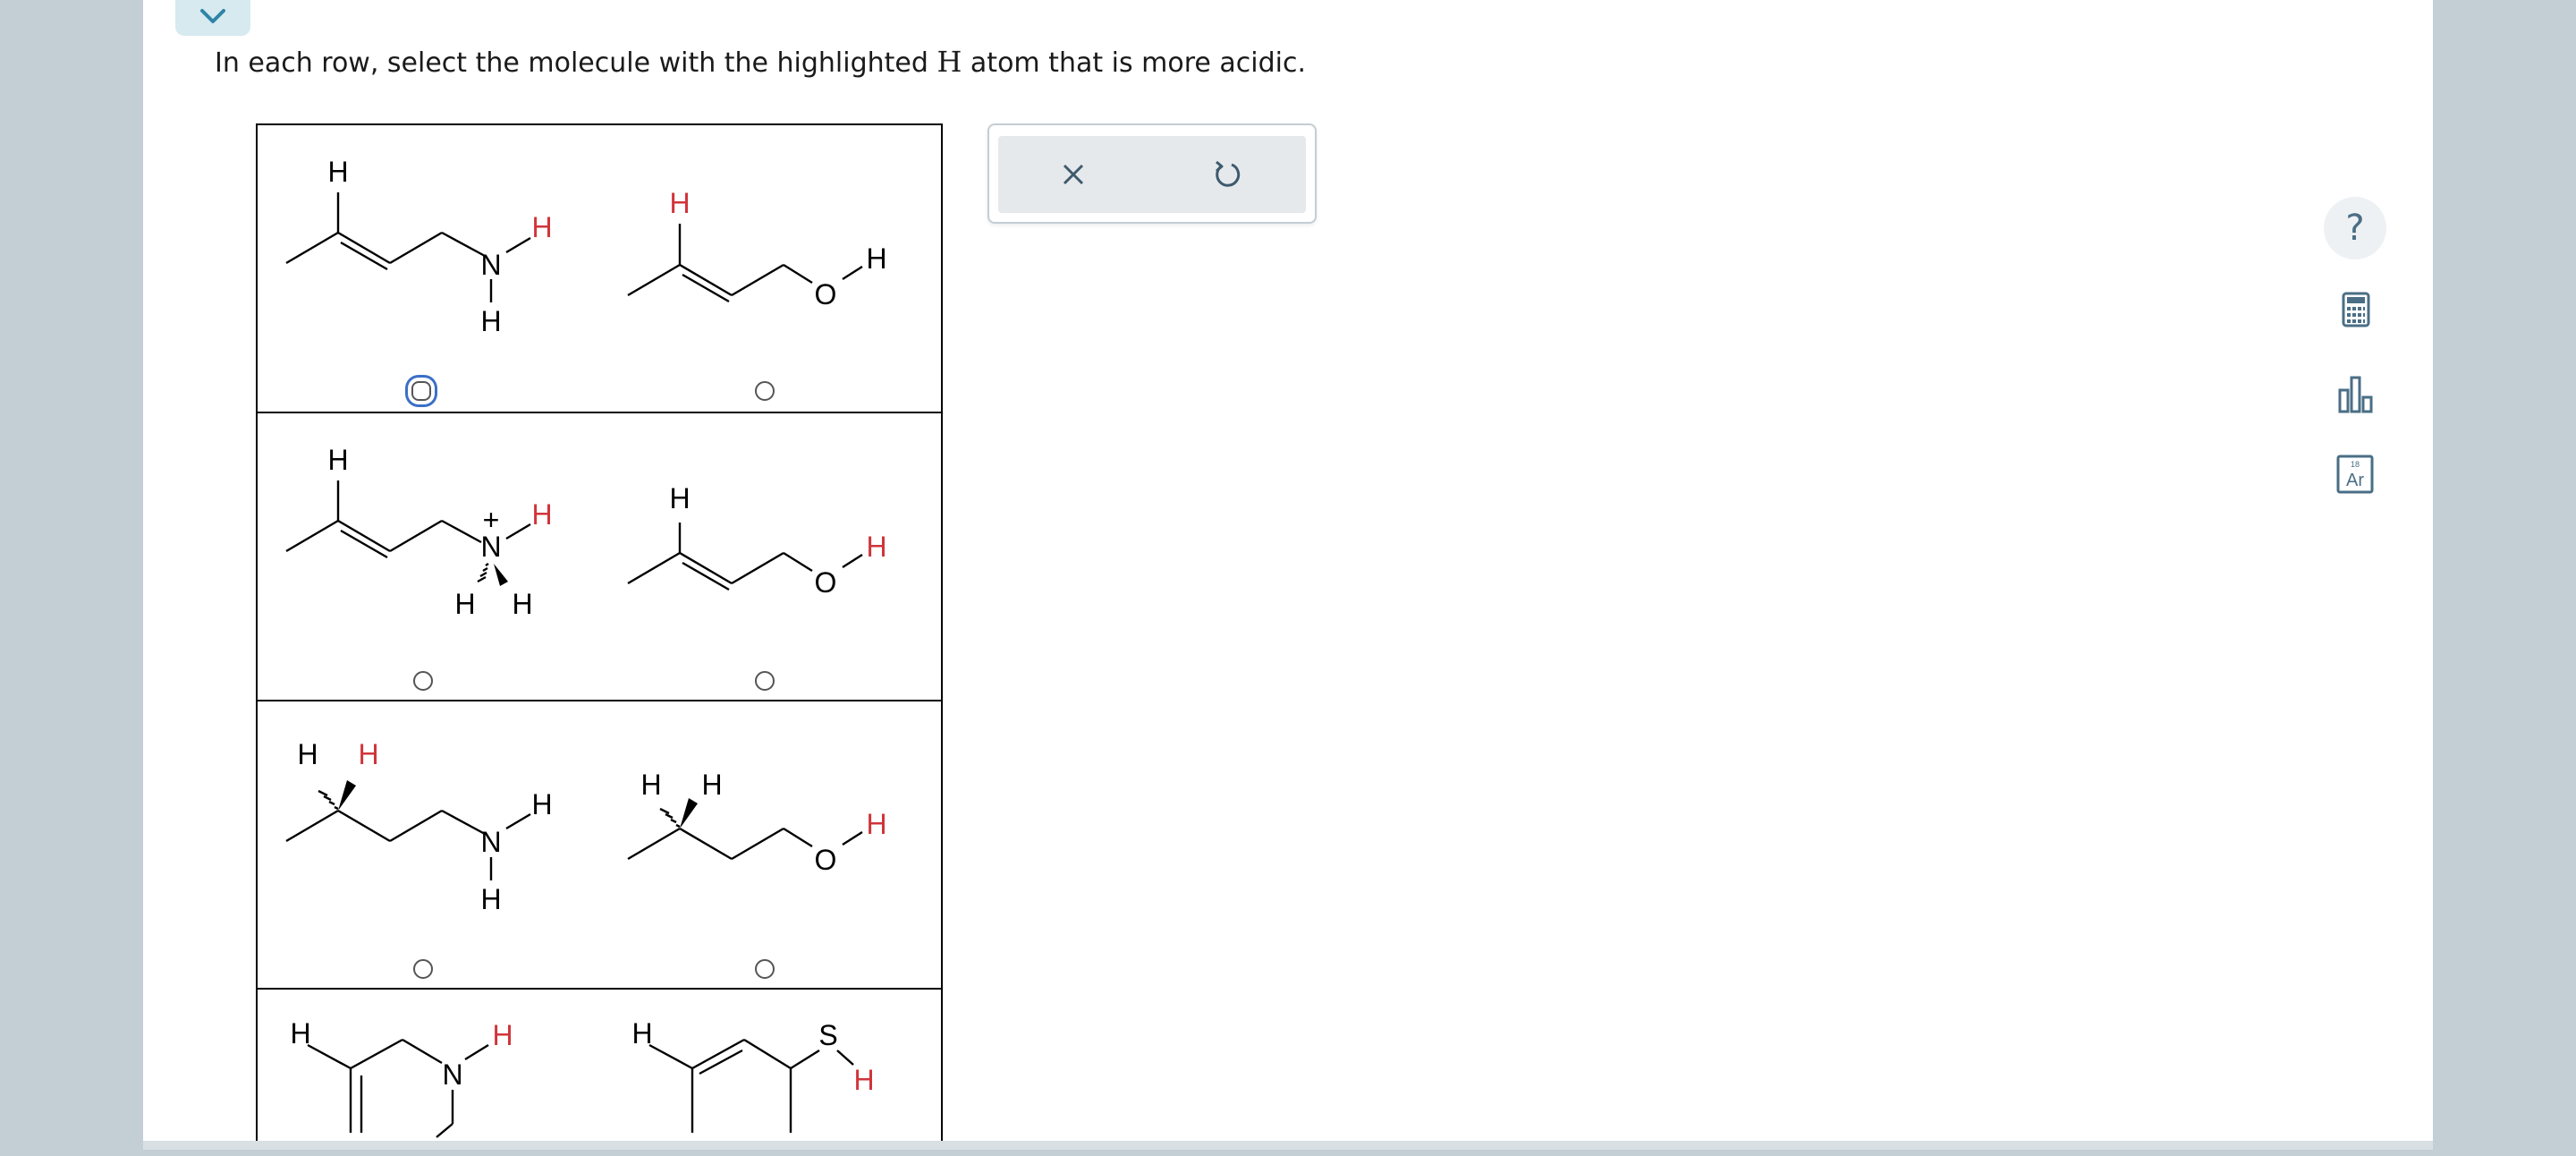 This screenshot has width=2576, height=1156. What do you see at coordinates (1138, 63) in the screenshot?
I see `prompt-text-end: atom that is more acidic.` at bounding box center [1138, 63].